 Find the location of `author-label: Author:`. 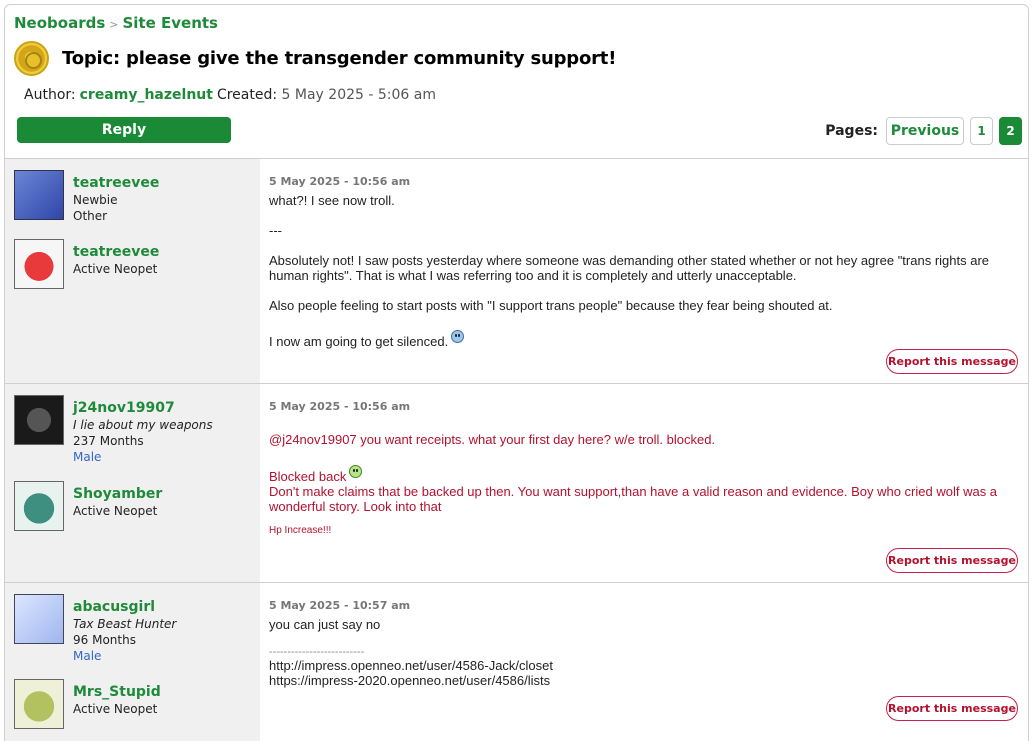

author-label: Author: is located at coordinates (50, 95).